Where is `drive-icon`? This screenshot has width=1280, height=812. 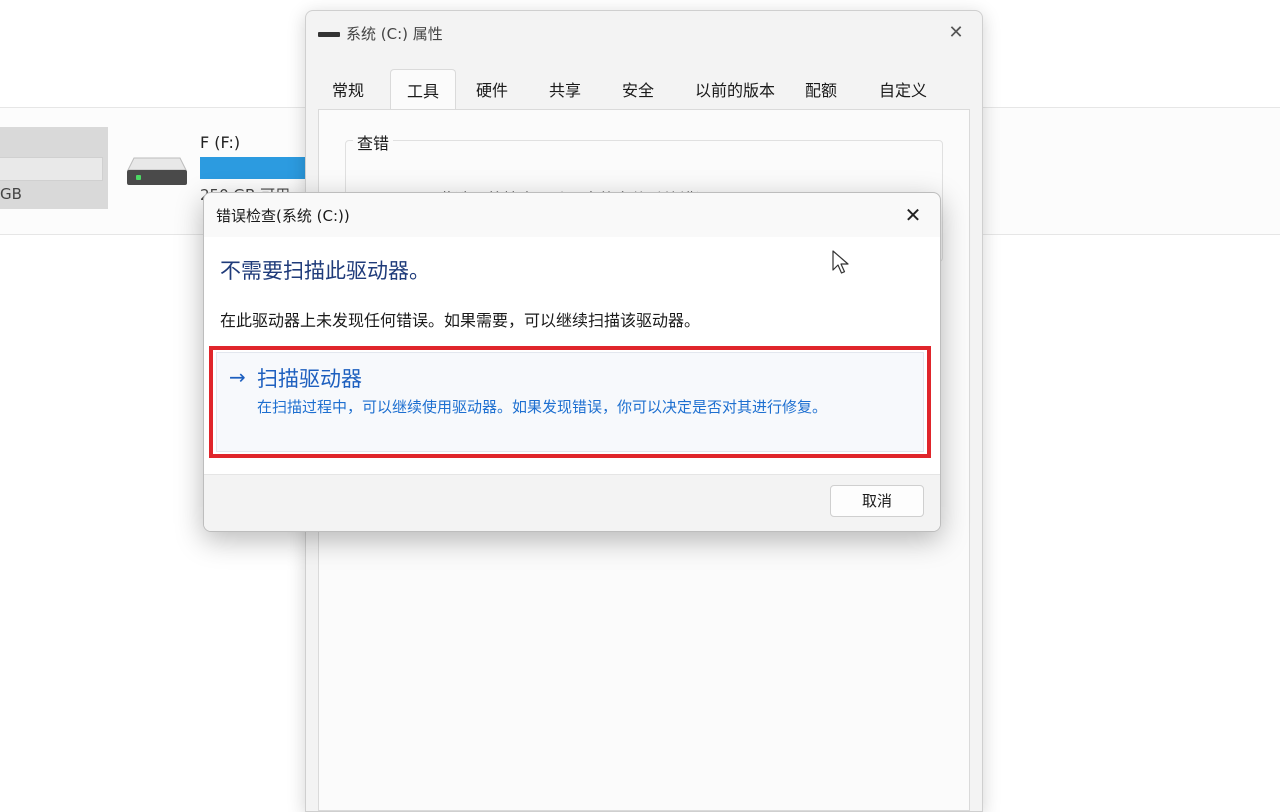
drive-icon is located at coordinates (329, 34).